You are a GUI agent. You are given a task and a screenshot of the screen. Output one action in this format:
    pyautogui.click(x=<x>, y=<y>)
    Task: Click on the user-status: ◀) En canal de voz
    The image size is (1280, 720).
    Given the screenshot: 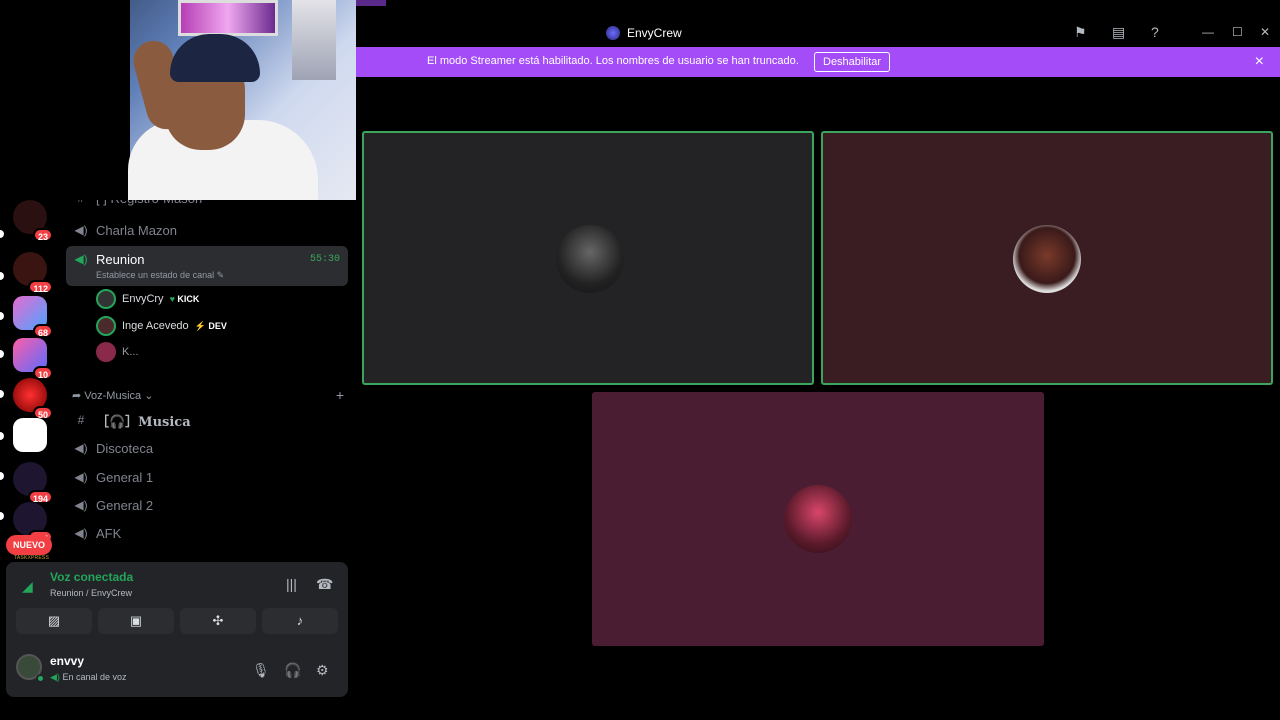 What is the action you would take?
    pyautogui.click(x=88, y=677)
    